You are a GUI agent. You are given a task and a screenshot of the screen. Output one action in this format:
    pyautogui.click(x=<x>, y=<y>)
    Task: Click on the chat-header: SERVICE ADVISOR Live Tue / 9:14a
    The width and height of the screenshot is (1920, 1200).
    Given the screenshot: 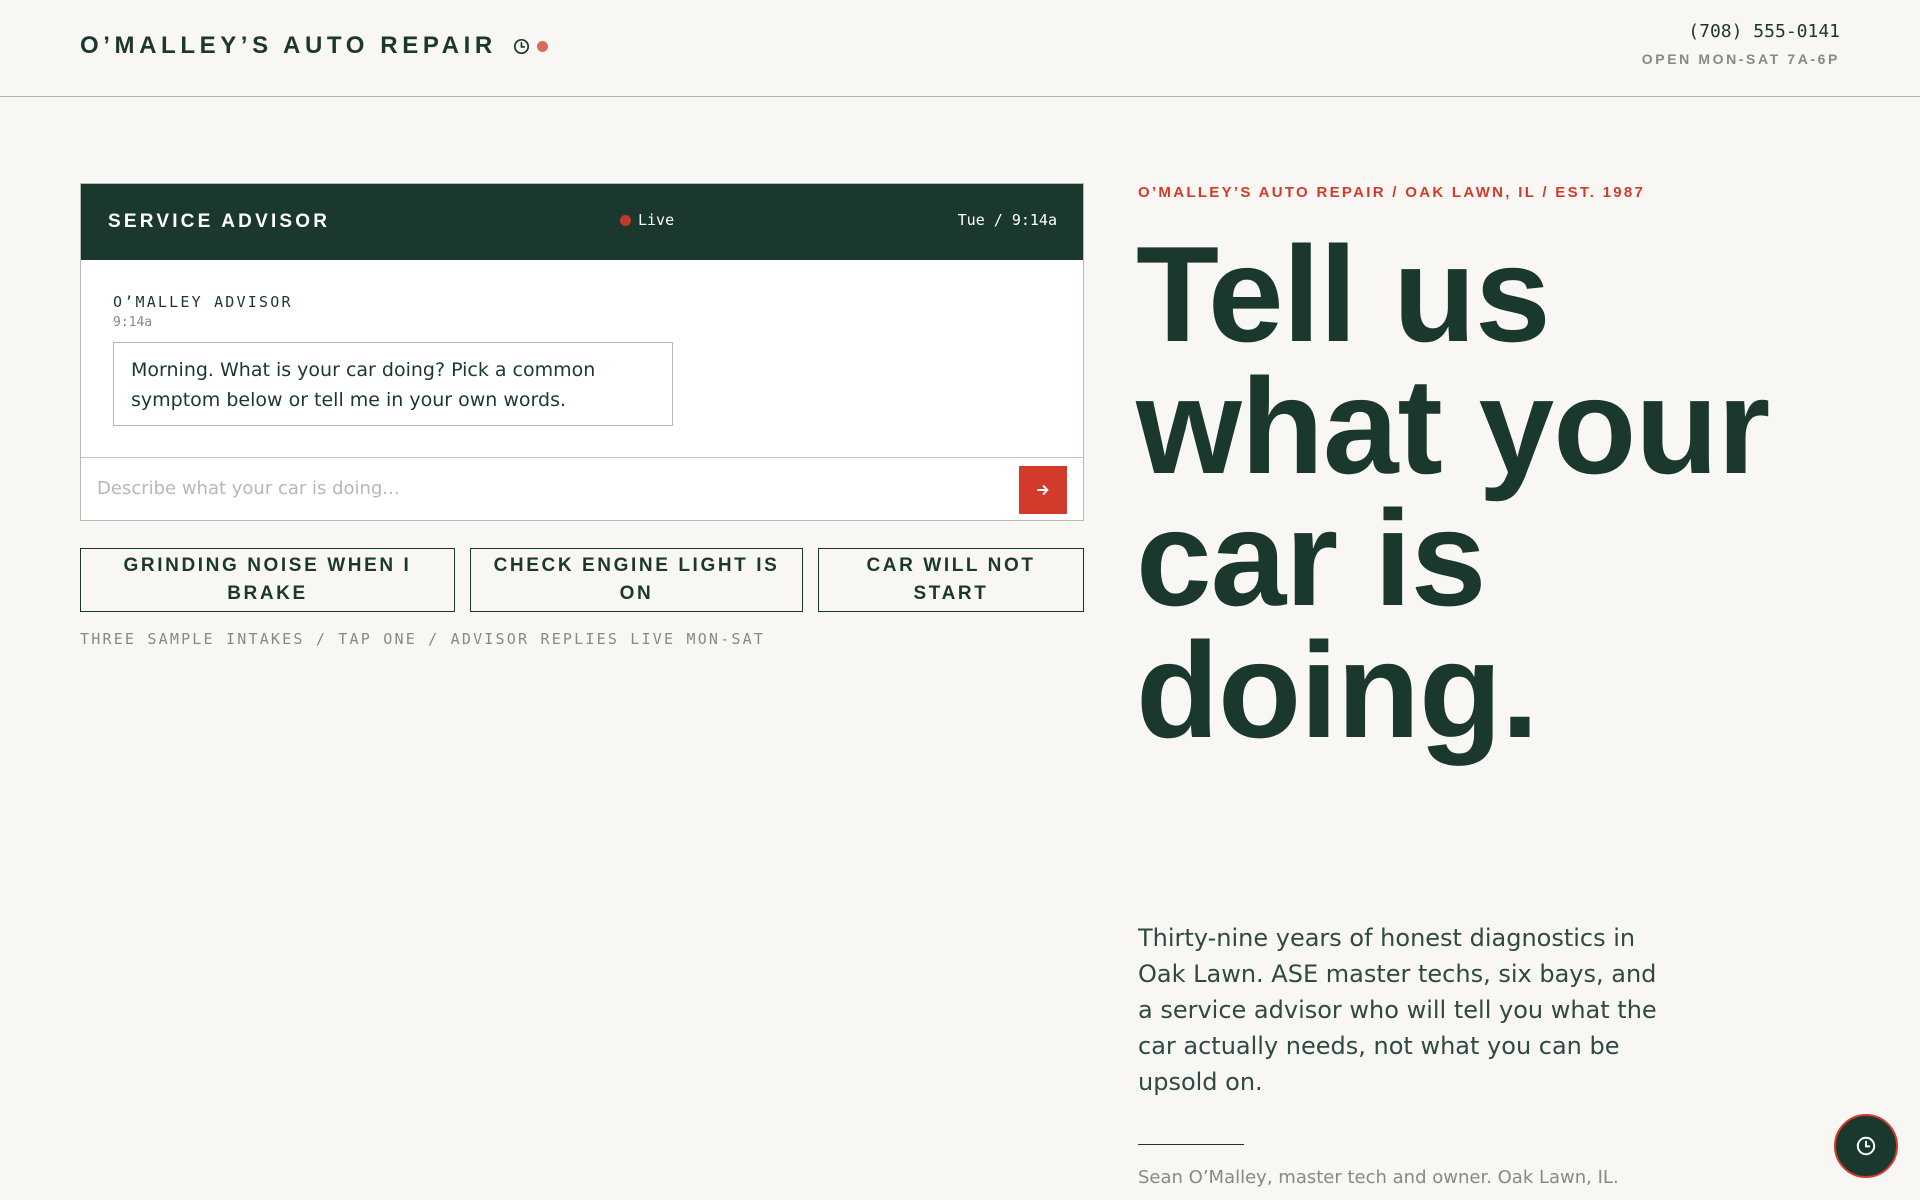 What is the action you would take?
    pyautogui.click(x=582, y=222)
    